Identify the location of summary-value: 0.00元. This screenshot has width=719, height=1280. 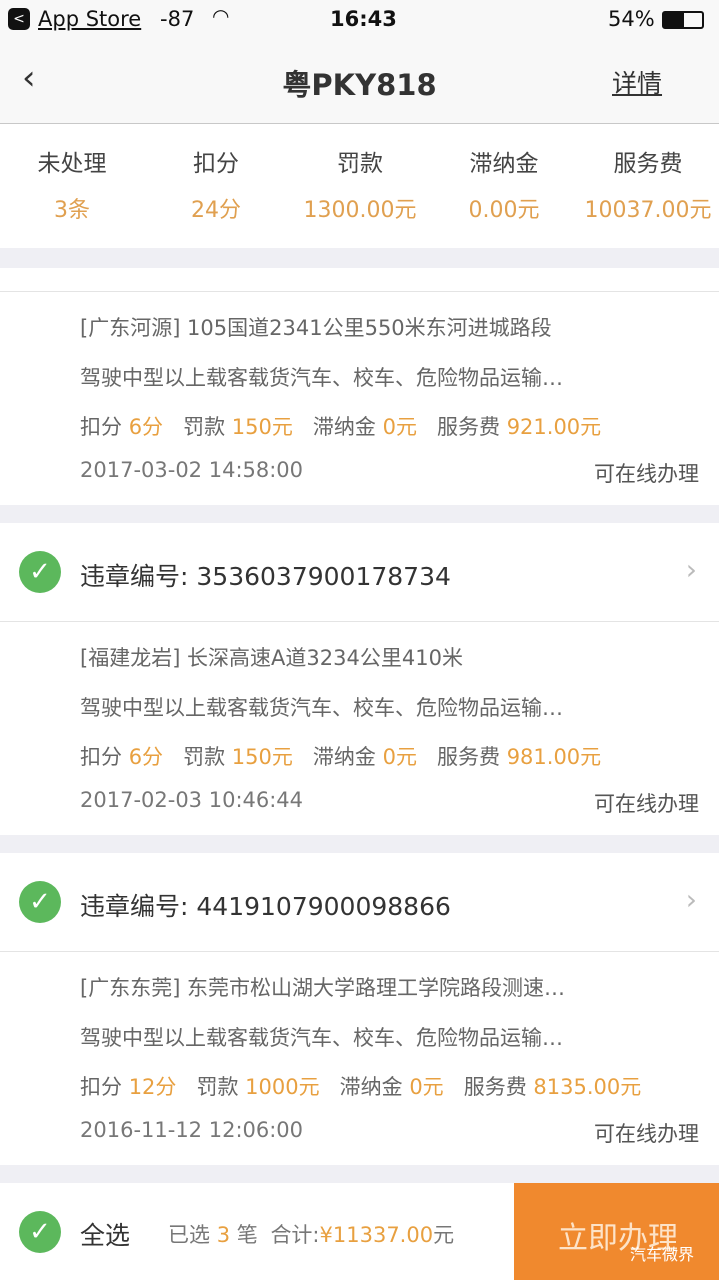
(504, 210).